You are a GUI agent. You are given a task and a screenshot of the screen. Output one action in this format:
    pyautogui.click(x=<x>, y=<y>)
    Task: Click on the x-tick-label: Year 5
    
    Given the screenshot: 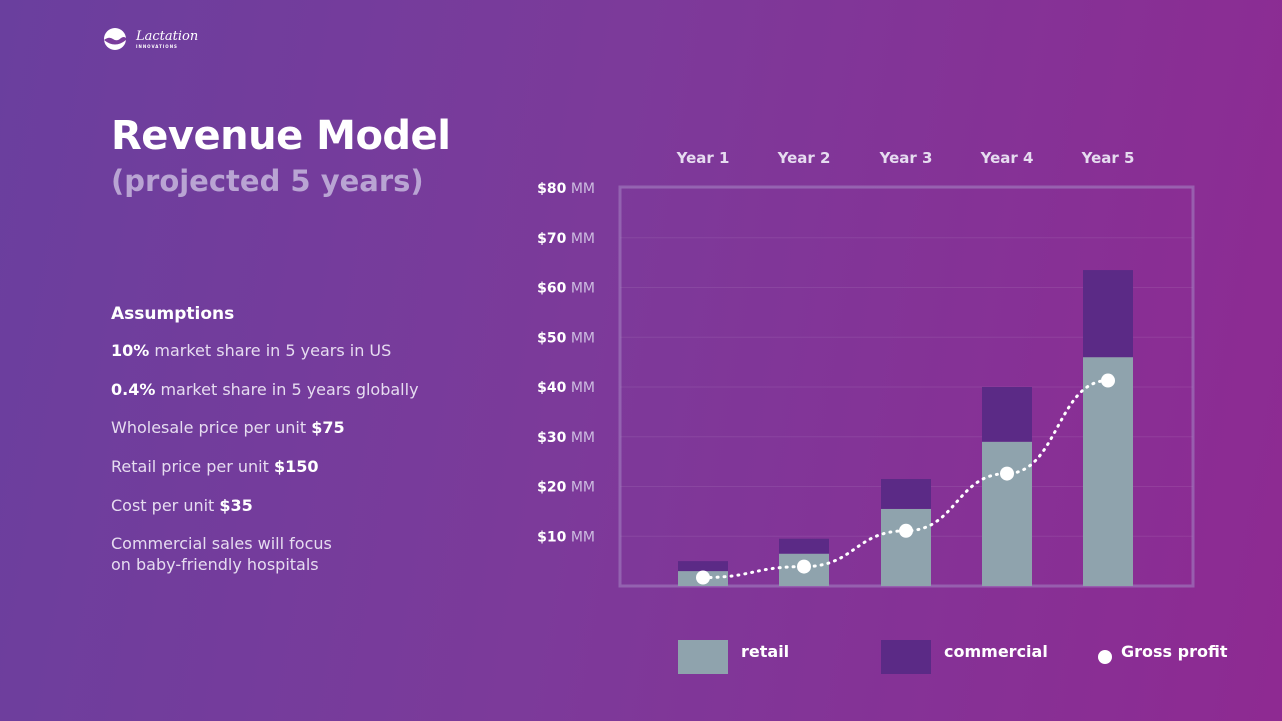 What is the action you would take?
    pyautogui.click(x=1108, y=158)
    